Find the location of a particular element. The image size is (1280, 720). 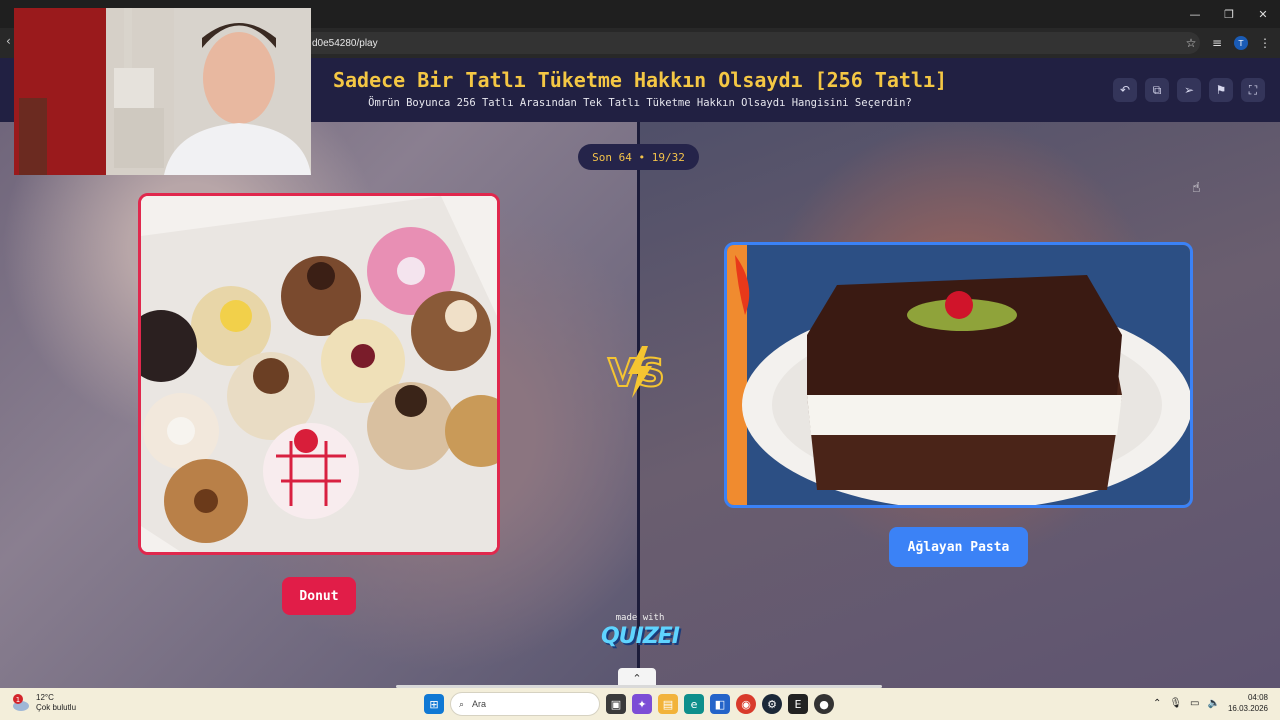

webcam-feed is located at coordinates (162, 91).